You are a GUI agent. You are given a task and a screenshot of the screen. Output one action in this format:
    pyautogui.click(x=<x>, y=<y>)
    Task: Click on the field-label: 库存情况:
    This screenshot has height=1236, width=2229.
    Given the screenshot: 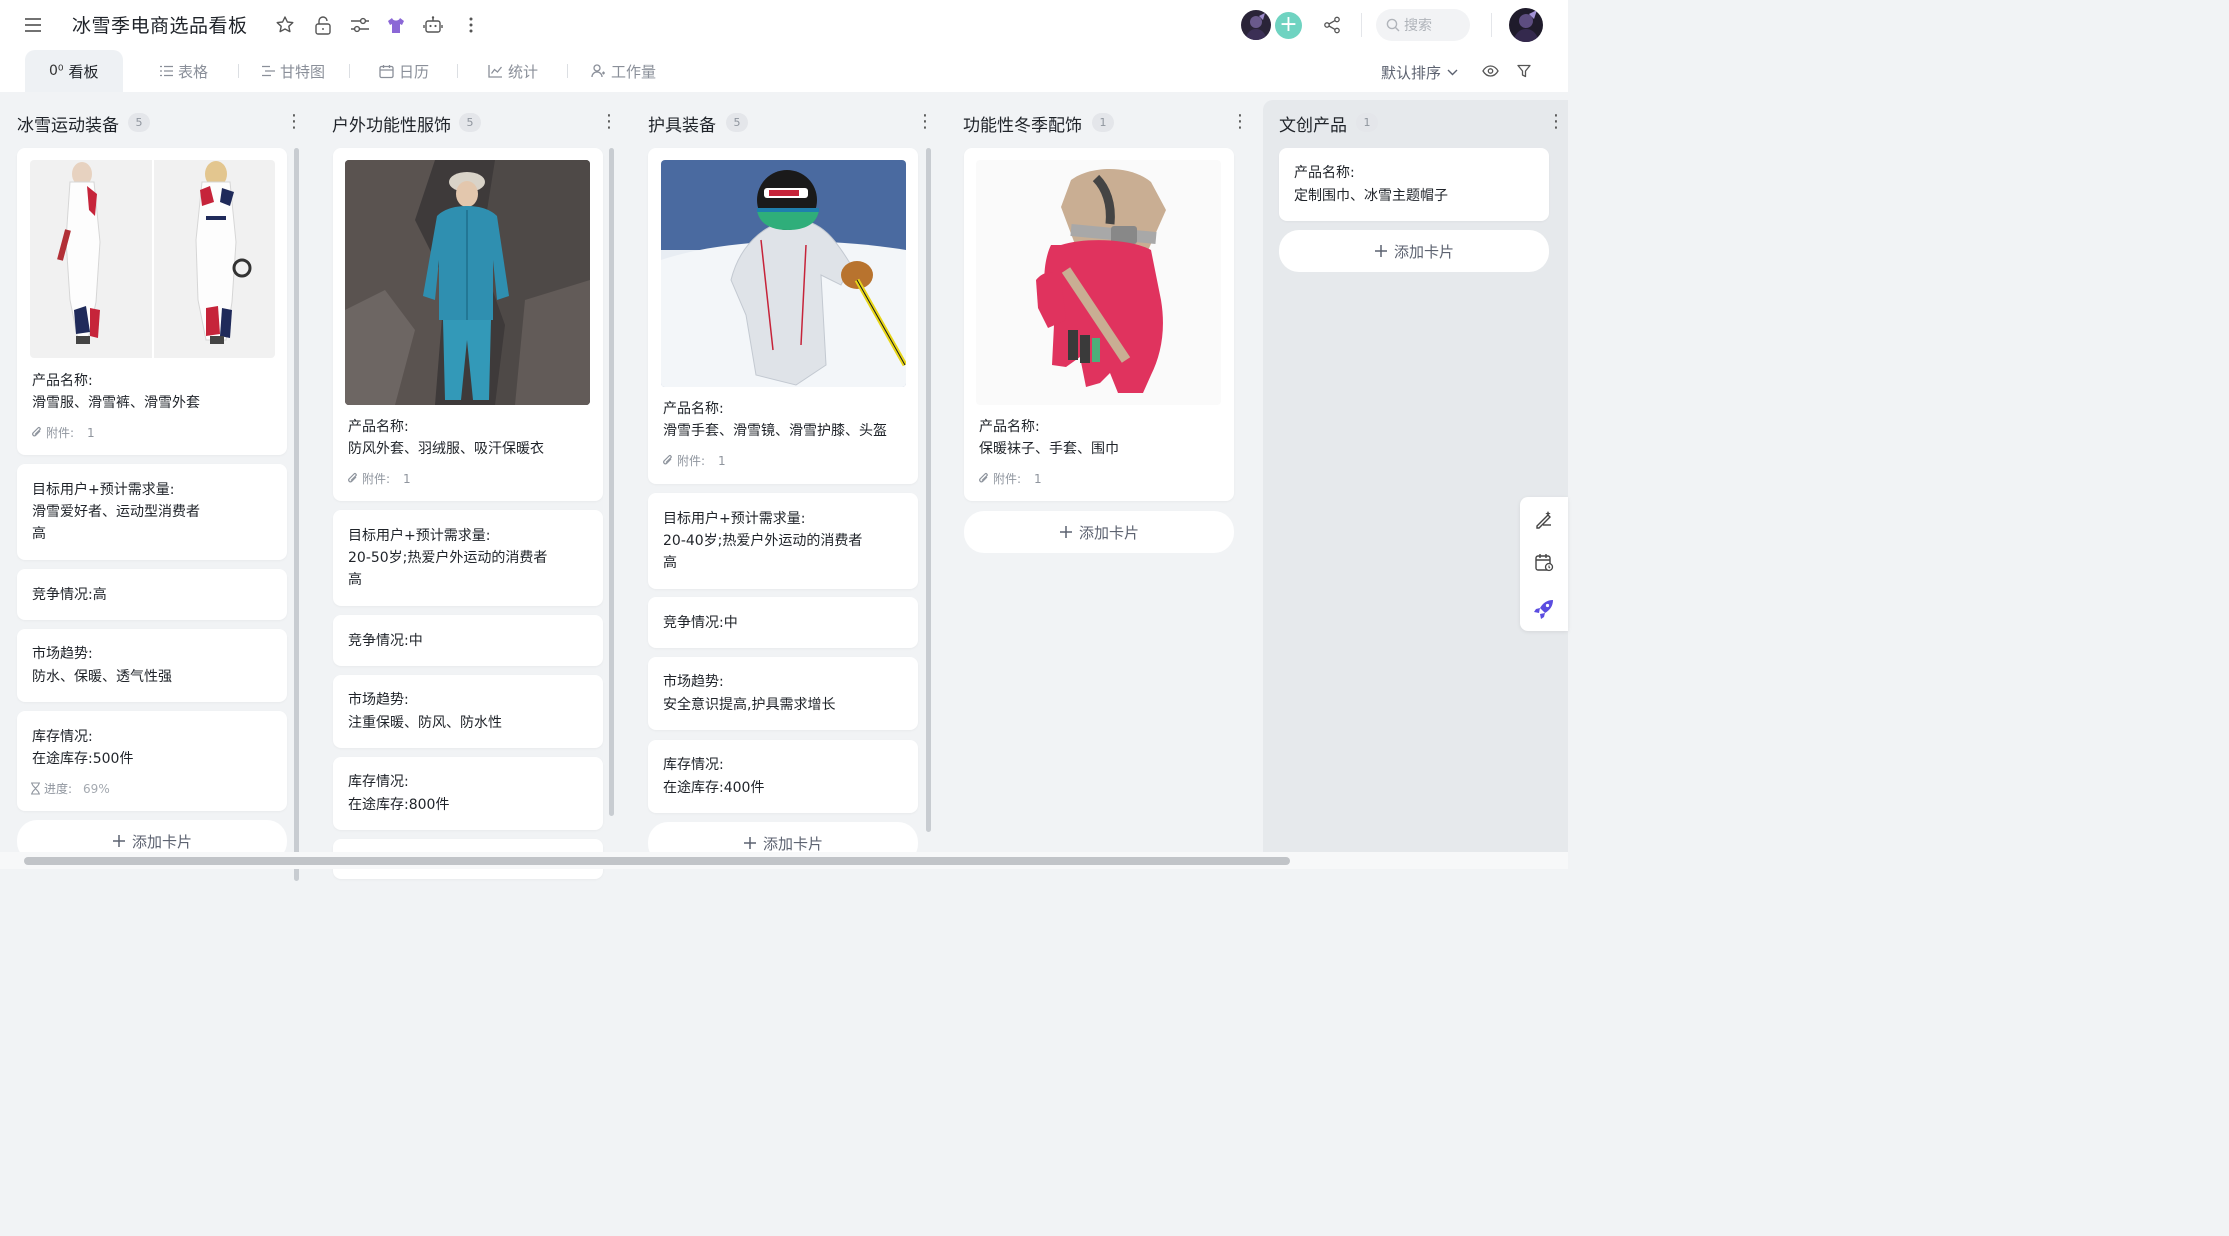 What is the action you would take?
    pyautogui.click(x=62, y=736)
    